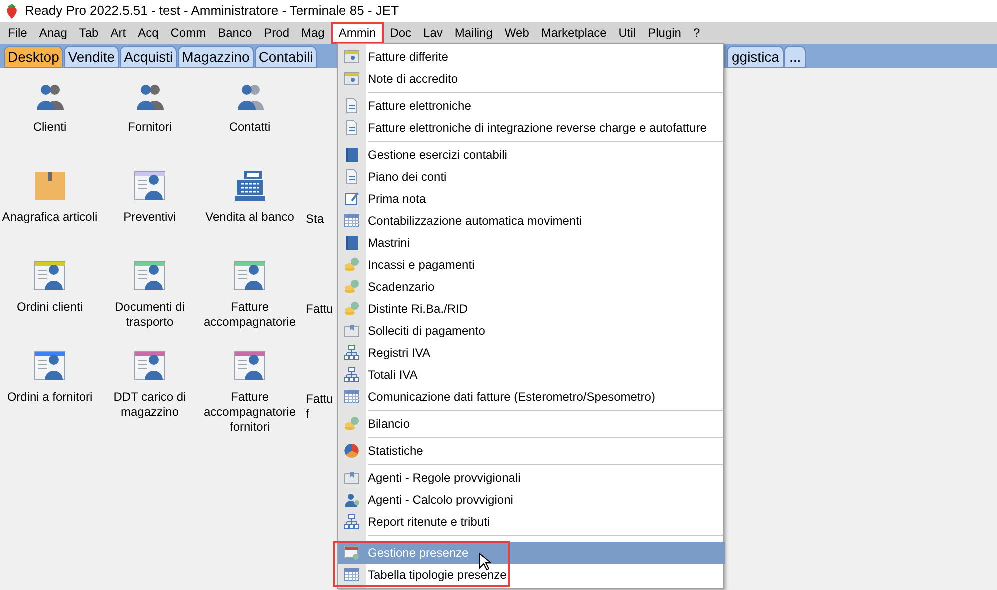 This screenshot has width=997, height=590. I want to click on menu-item: Prima nota, so click(530, 199).